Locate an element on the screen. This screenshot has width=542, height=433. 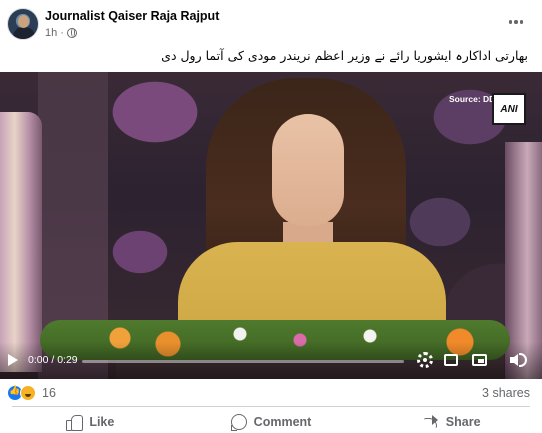
more-options-button is located at coordinates (516, 22).